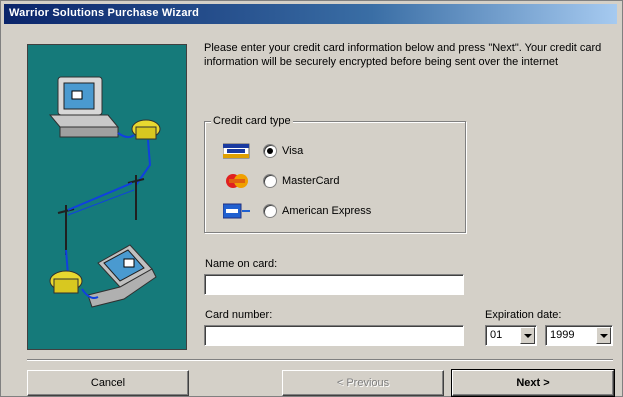  What do you see at coordinates (270, 151) in the screenshot?
I see `visa-radio` at bounding box center [270, 151].